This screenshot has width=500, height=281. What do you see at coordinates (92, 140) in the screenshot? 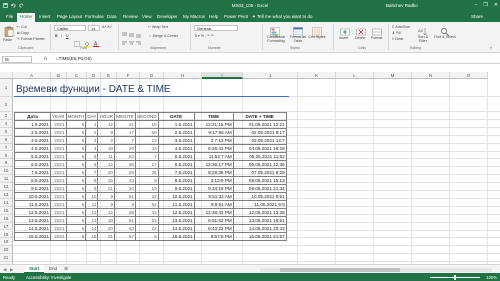
I see `cell-day: 3` at bounding box center [92, 140].